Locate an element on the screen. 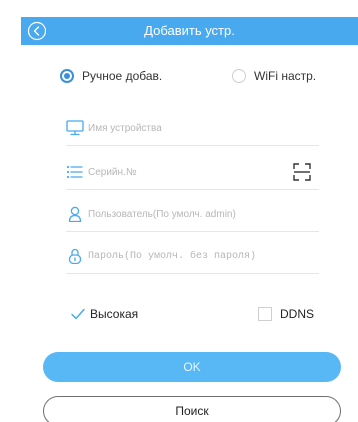 Image resolution: width=358 pixels, height=422 pixels. scan-qr-button is located at coordinates (302, 172).